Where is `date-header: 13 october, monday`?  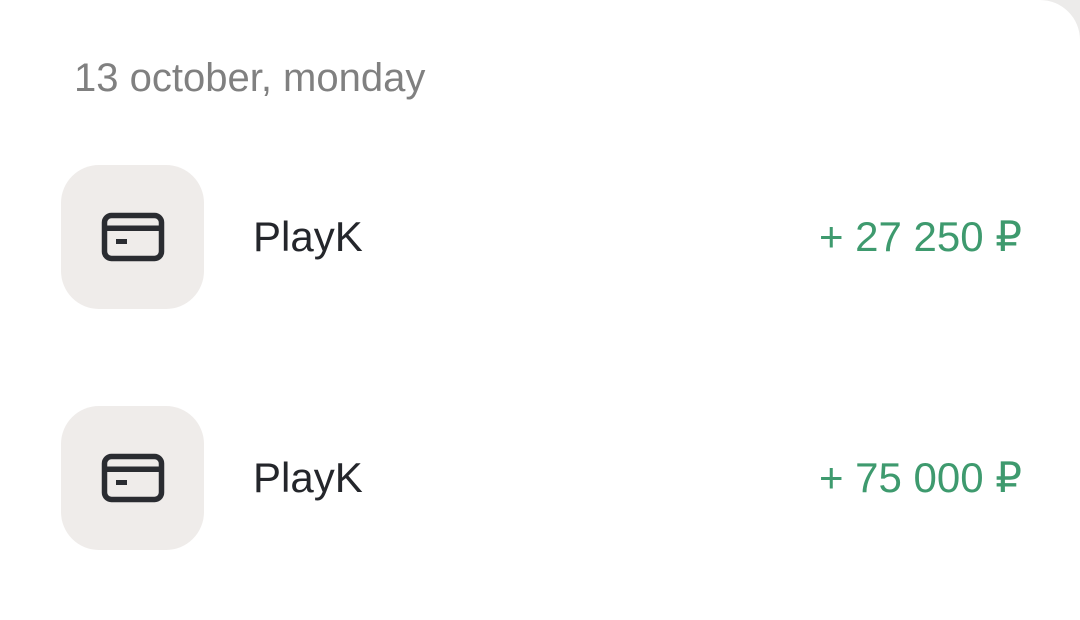 date-header: 13 october, monday is located at coordinates (250, 78).